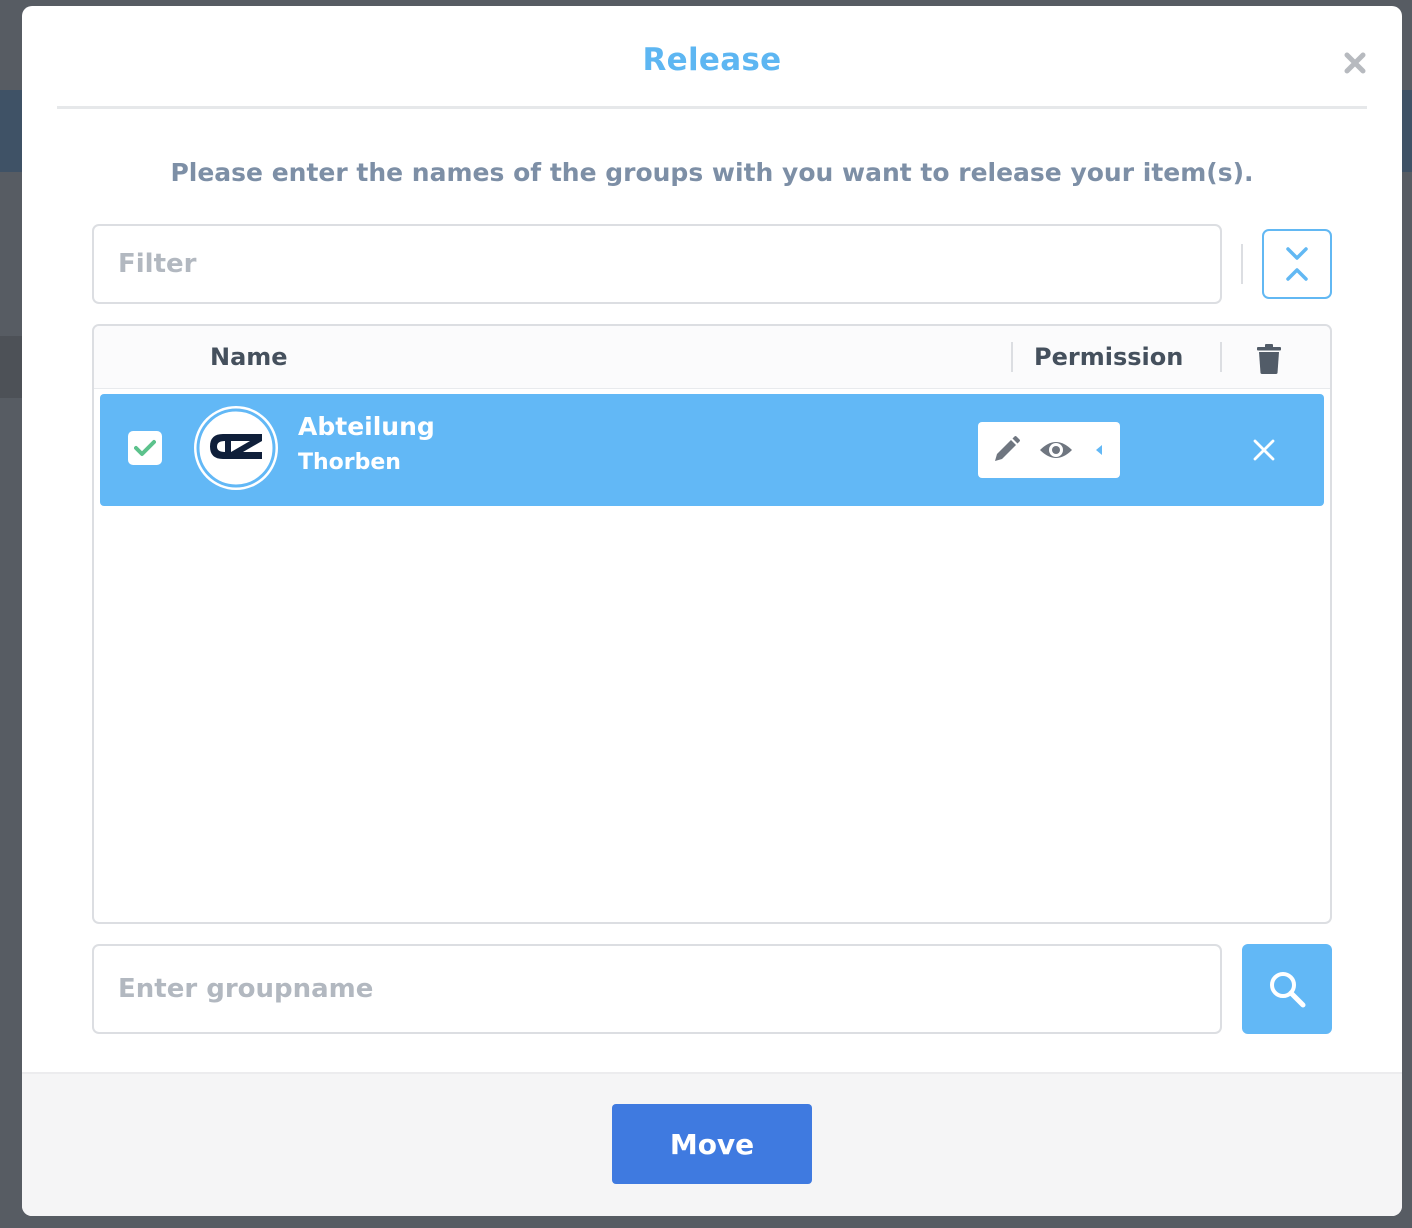  What do you see at coordinates (657, 989) in the screenshot?
I see `groupname-input` at bounding box center [657, 989].